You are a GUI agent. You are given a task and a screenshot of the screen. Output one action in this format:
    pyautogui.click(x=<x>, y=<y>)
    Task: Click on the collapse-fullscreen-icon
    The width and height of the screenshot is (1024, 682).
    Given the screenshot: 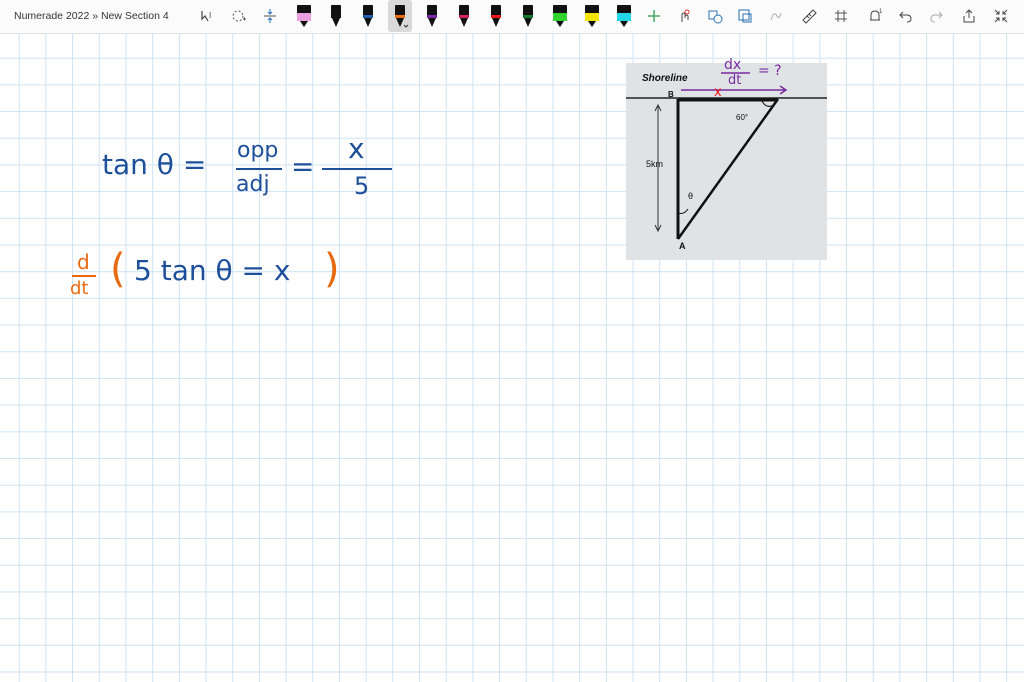 What is the action you would take?
    pyautogui.click(x=1001, y=16)
    